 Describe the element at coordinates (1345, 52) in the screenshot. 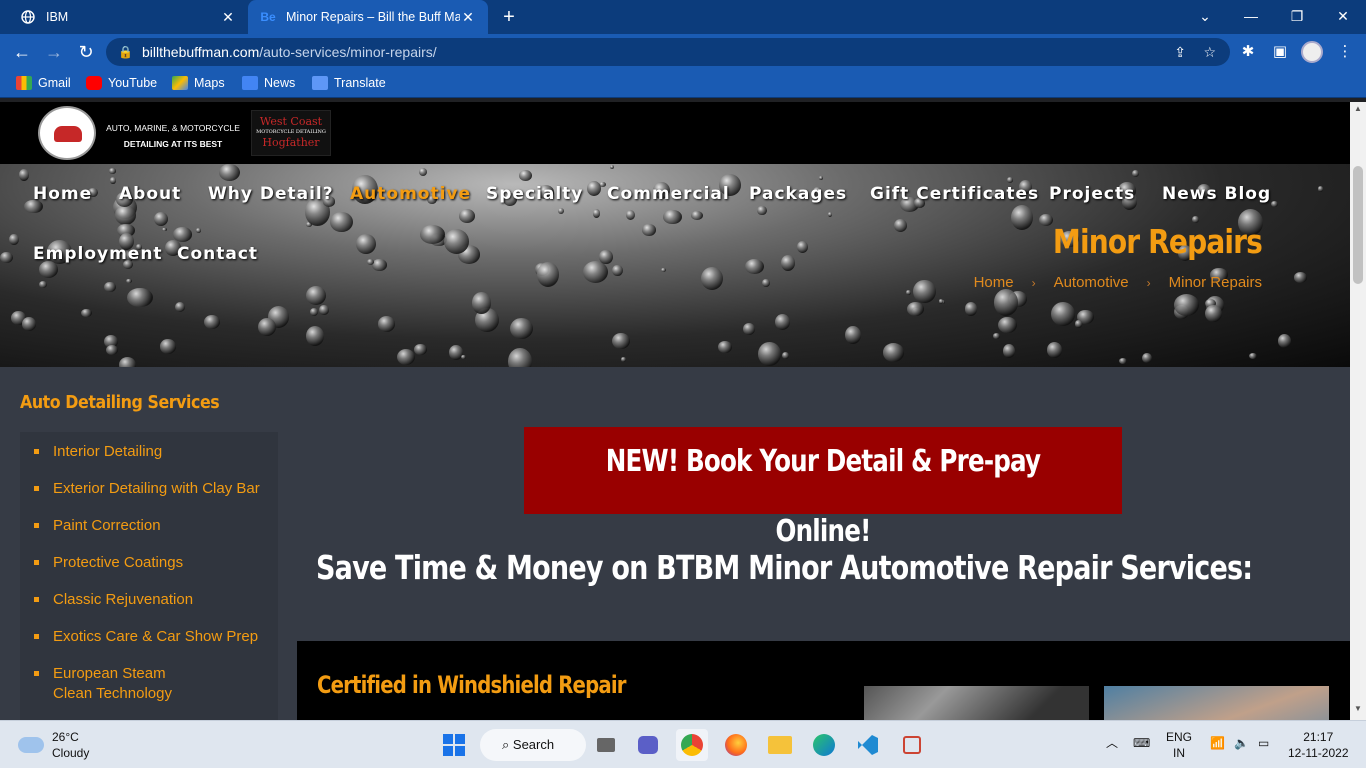

I see `menu-kebab-icon: ⋮` at that location.